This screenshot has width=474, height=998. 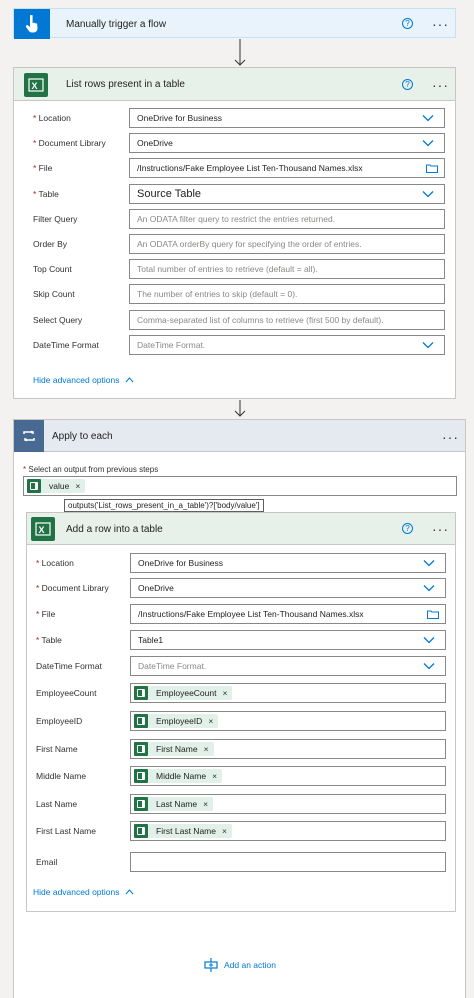 What do you see at coordinates (241, 529) in the screenshot?
I see `add-row-header: X Add a row into a table ? ···` at bounding box center [241, 529].